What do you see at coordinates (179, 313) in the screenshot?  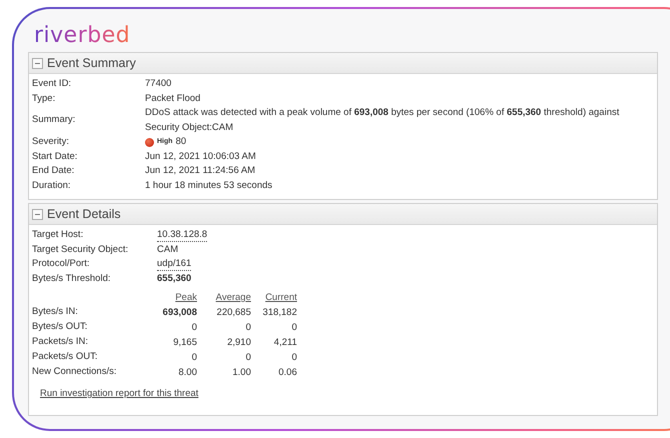 I see `stat-value: 693,008` at bounding box center [179, 313].